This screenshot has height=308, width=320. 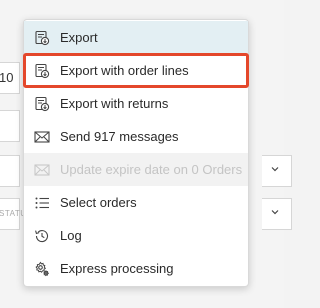 I want to click on menu-item-label: Select orders, so click(x=98, y=202).